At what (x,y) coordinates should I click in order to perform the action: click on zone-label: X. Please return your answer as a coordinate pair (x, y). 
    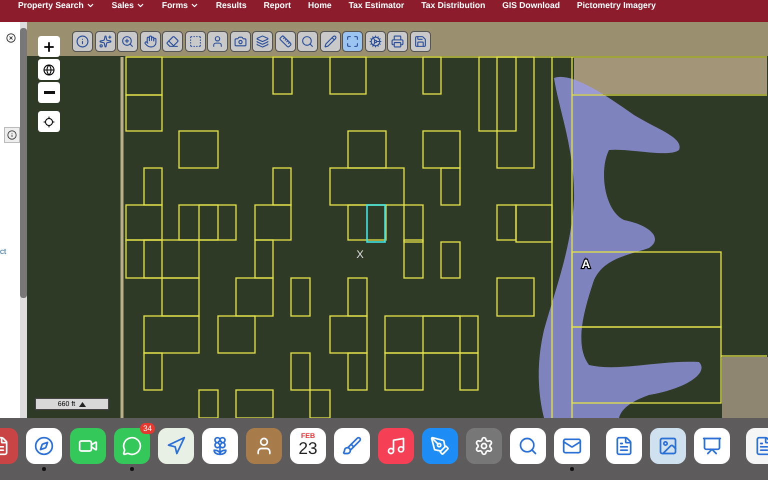
    Looking at the image, I should click on (360, 255).